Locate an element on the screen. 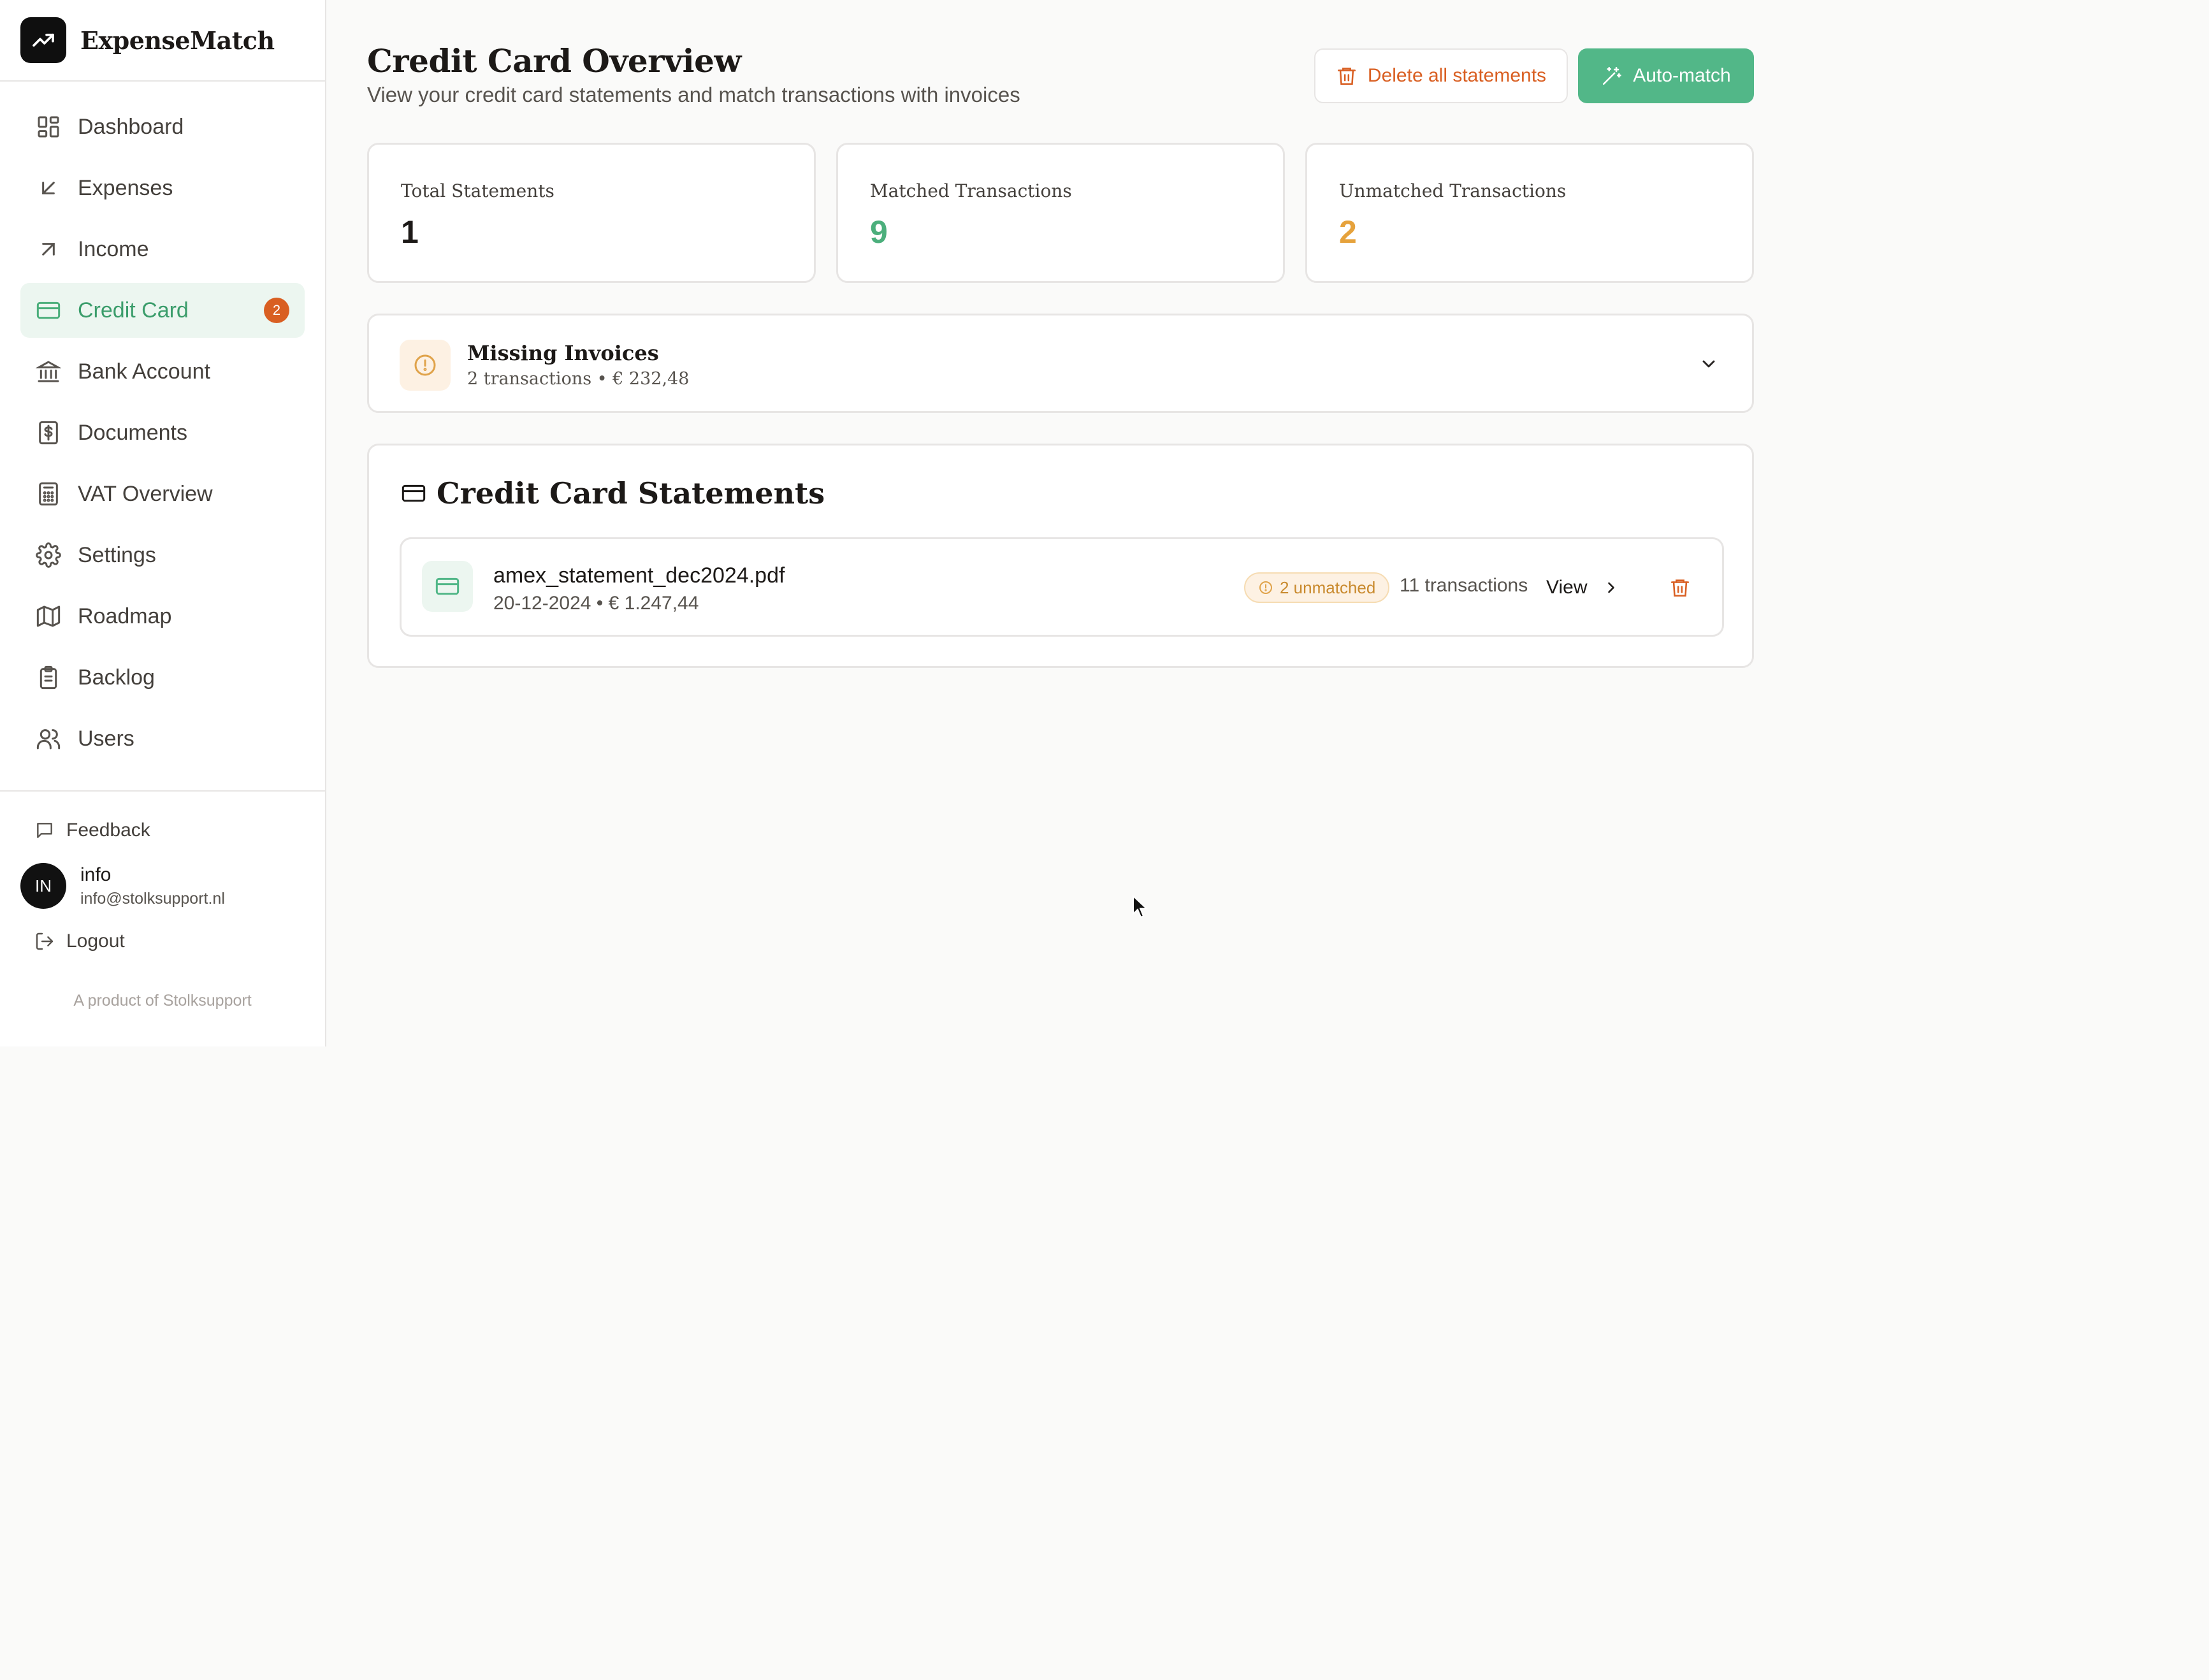 This screenshot has width=2209, height=1680. delete-statement-button is located at coordinates (1680, 587).